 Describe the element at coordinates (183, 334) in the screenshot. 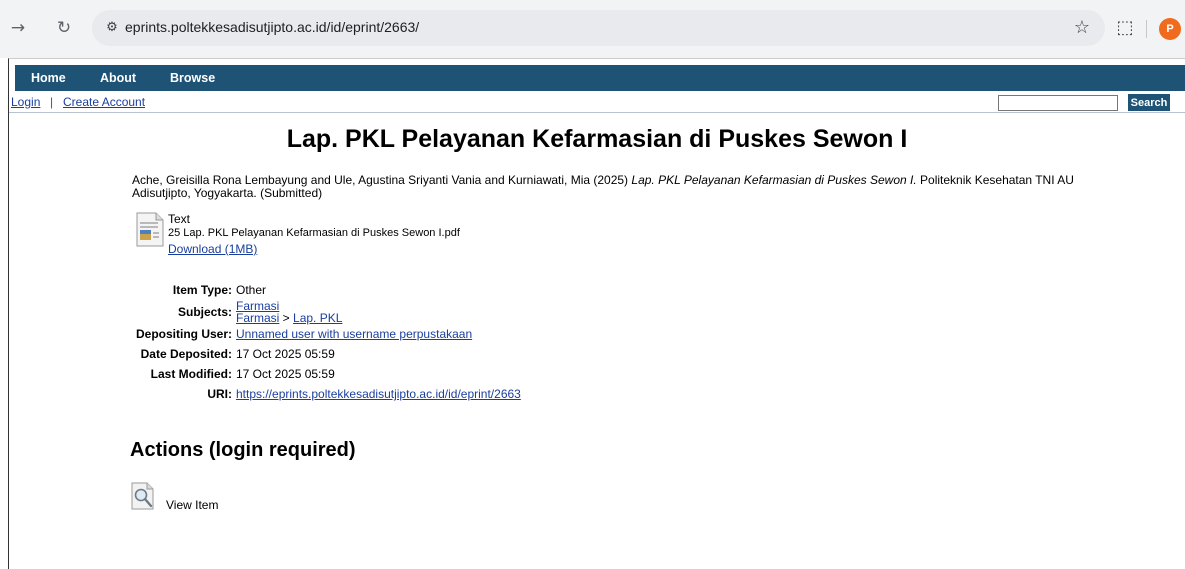

I see `depositing-user-label: Depositing User:` at that location.